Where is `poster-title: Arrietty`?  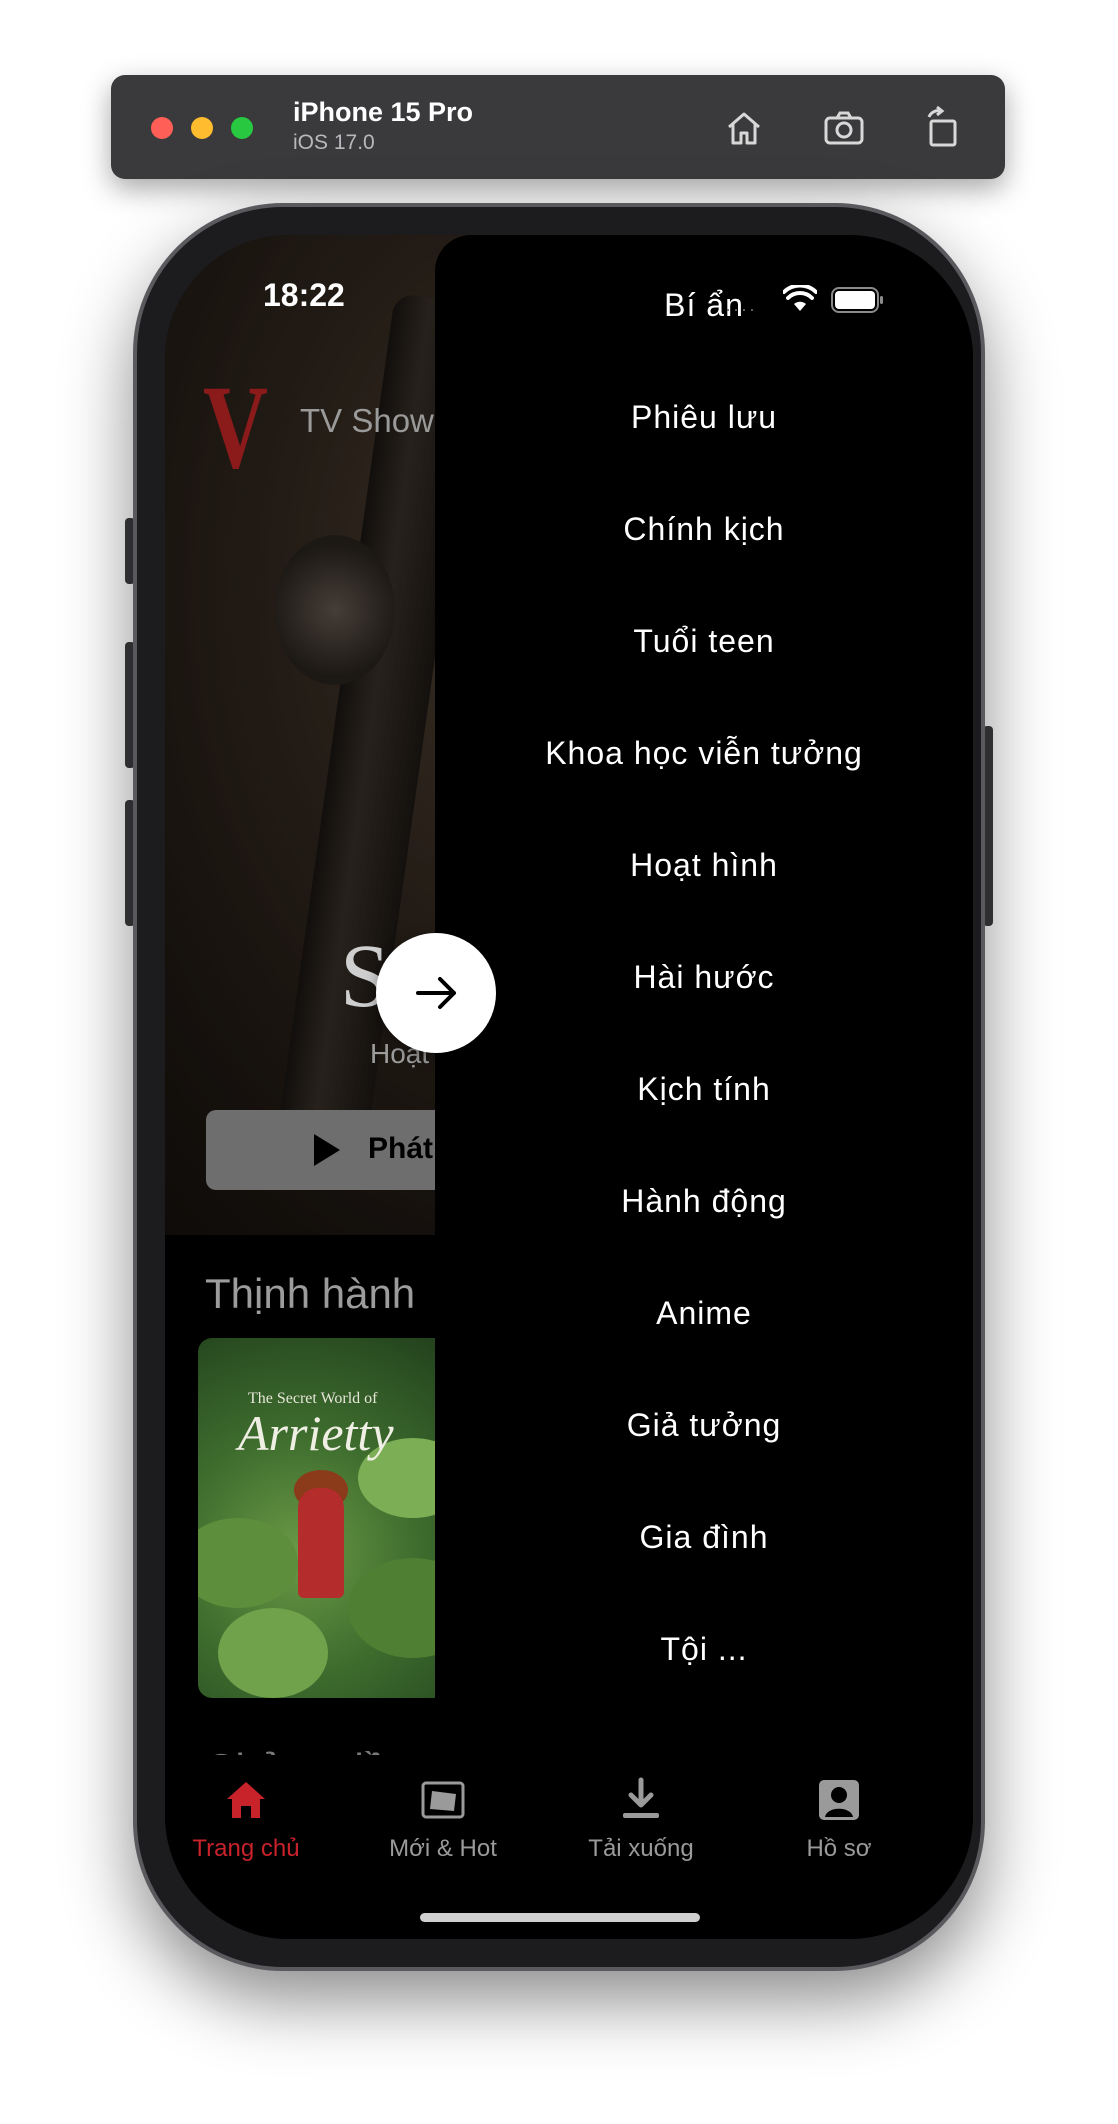
poster-title: Arrietty is located at coordinates (316, 1433).